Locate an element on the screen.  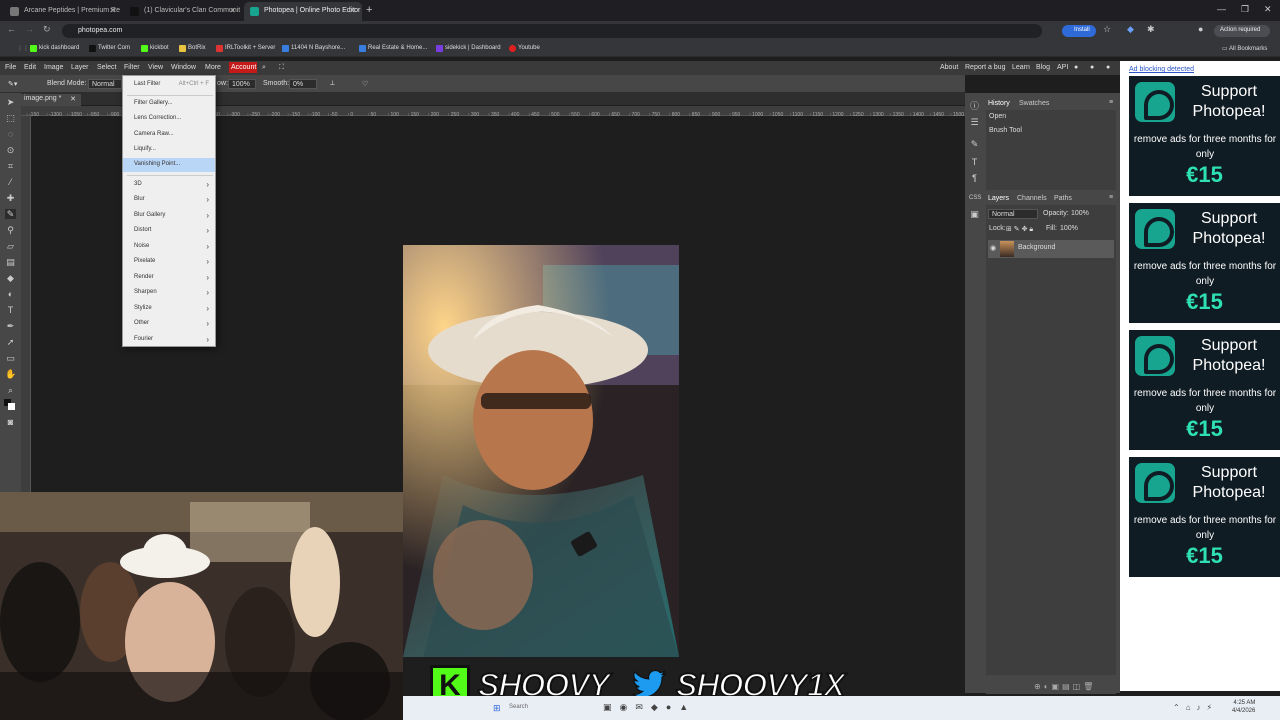
menu-item-render: Render › is located at coordinates (169, 278).